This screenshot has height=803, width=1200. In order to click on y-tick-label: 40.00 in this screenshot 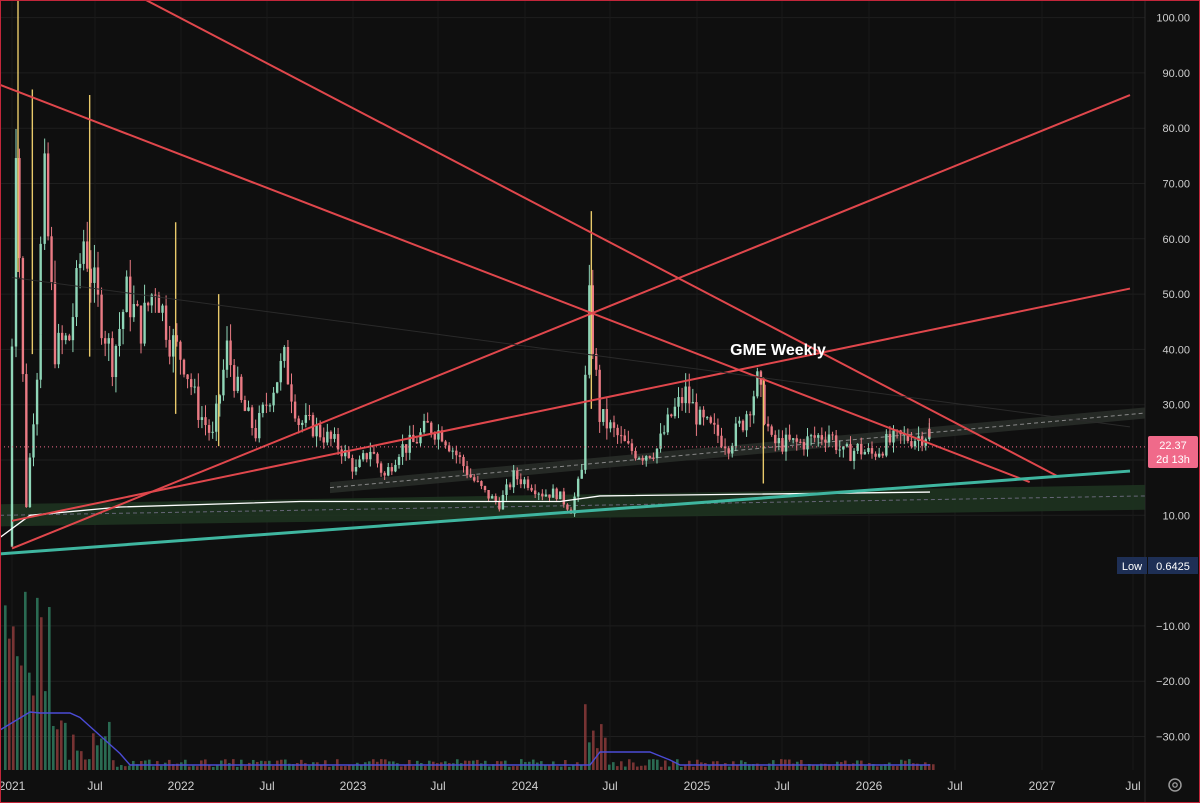, I will do `click(1176, 350)`.